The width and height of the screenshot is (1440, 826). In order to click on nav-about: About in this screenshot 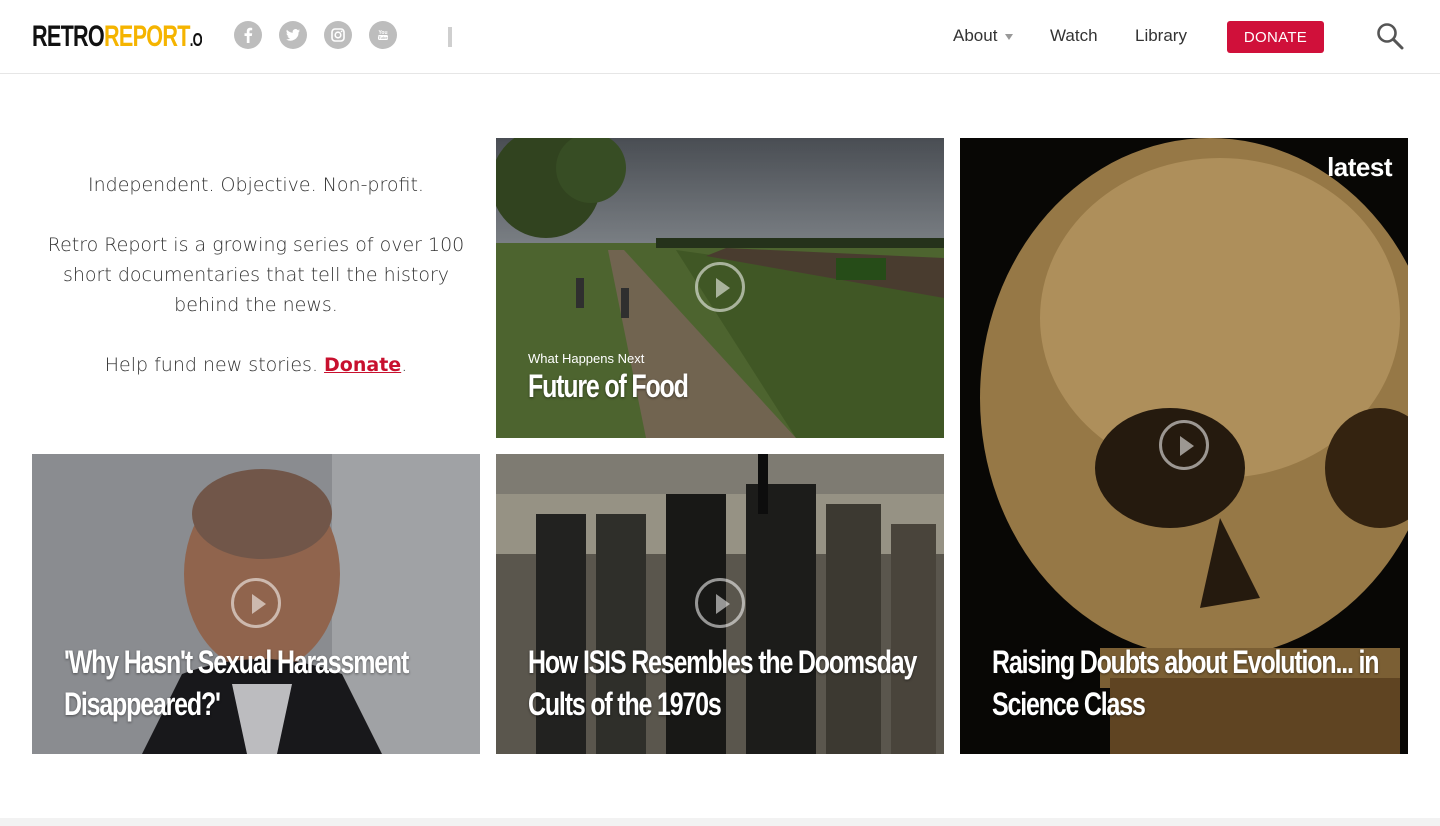, I will do `click(983, 36)`.